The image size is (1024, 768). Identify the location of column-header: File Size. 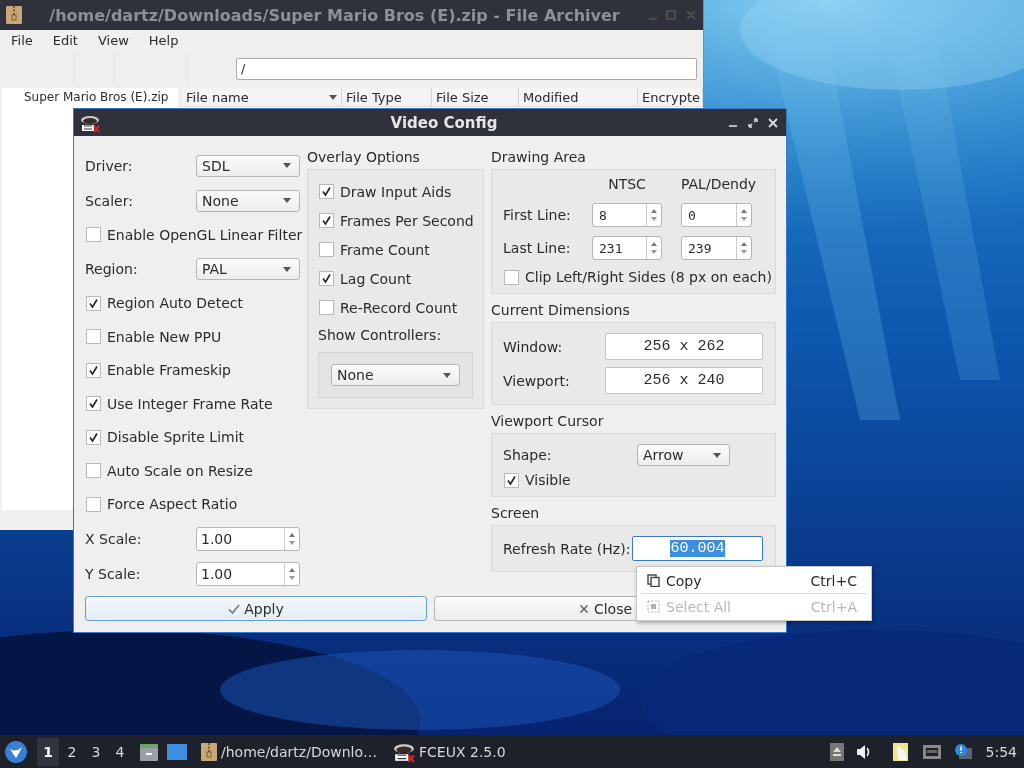
(475, 97).